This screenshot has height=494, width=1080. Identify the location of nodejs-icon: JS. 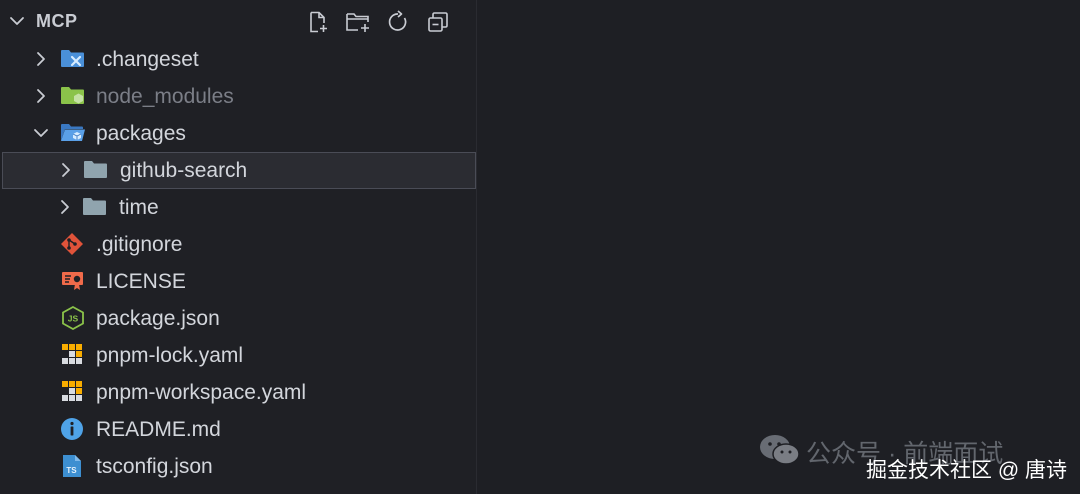
(73, 318).